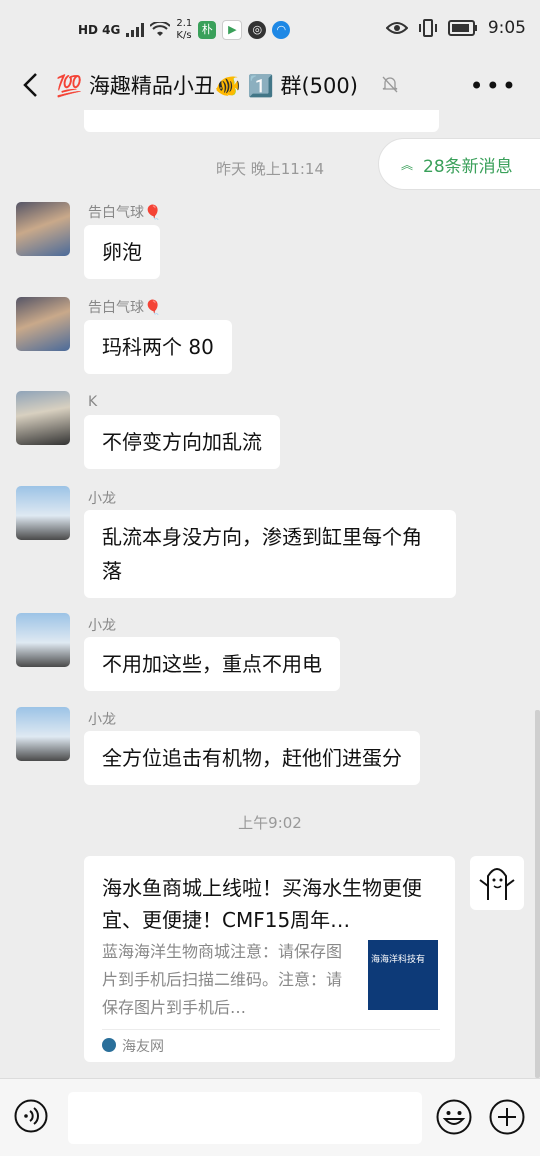 This screenshot has width=540, height=1156. Describe the element at coordinates (403, 975) in the screenshot. I see `link-card-thumbnail: 海海洋科技有` at that location.